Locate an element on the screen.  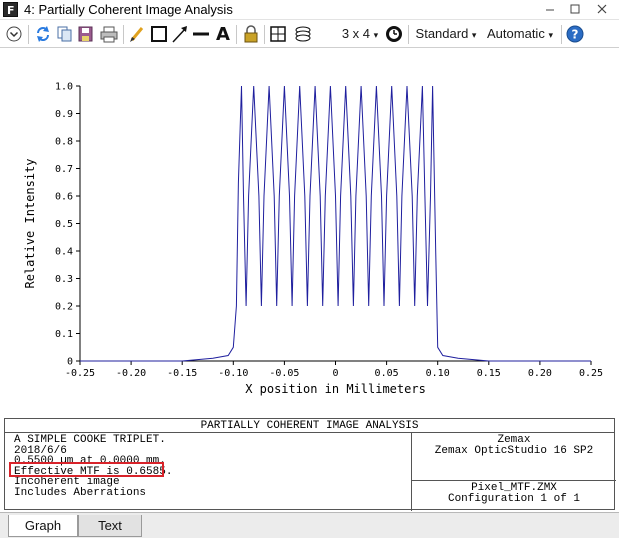
standard-label: Standard is located at coordinates (442, 33).